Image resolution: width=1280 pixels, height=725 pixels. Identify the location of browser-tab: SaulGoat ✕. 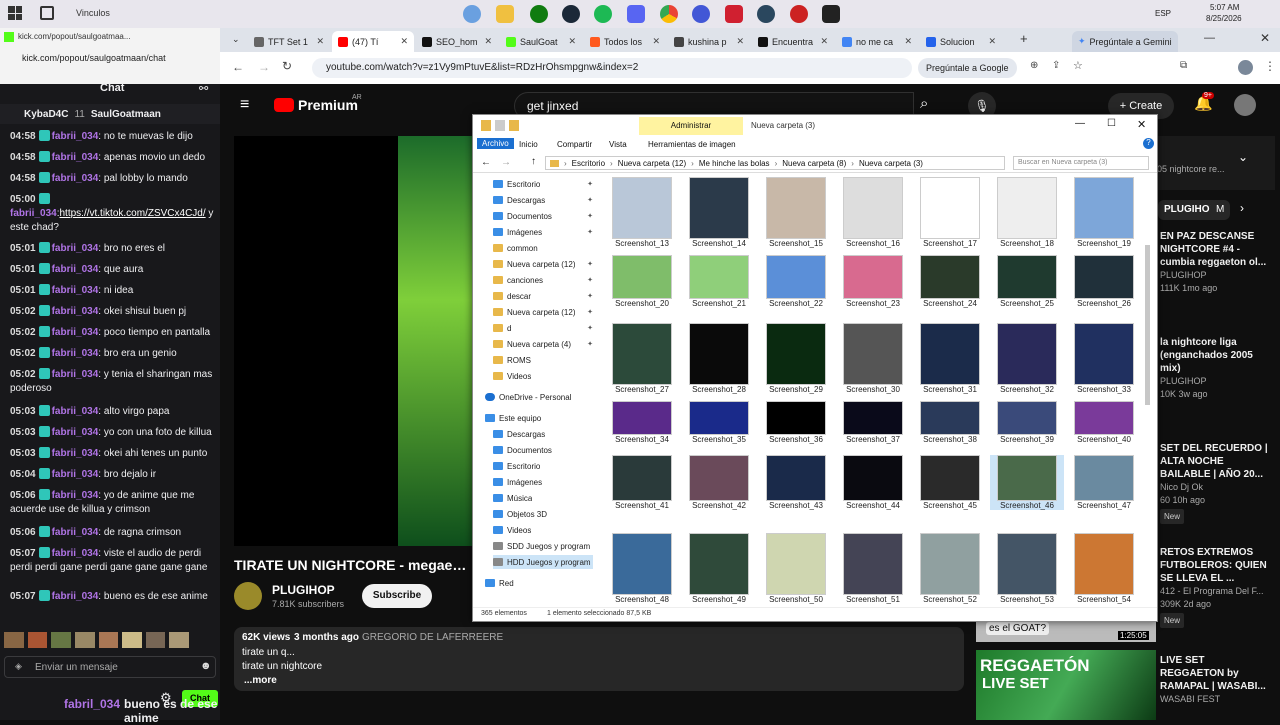
(541, 41).